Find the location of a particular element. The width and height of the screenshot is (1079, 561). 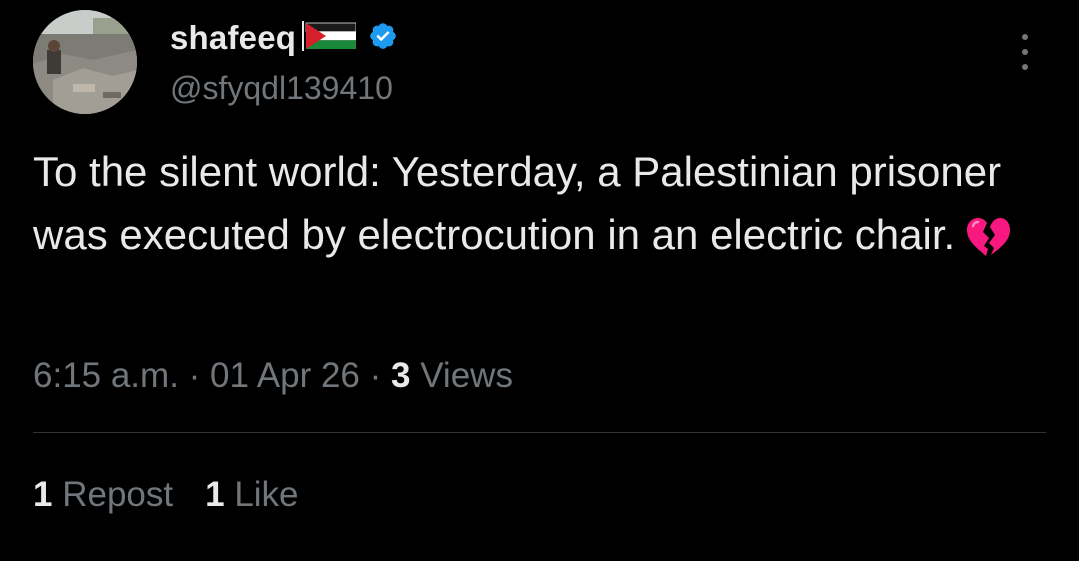

palestine-flag-icon is located at coordinates (329, 38).